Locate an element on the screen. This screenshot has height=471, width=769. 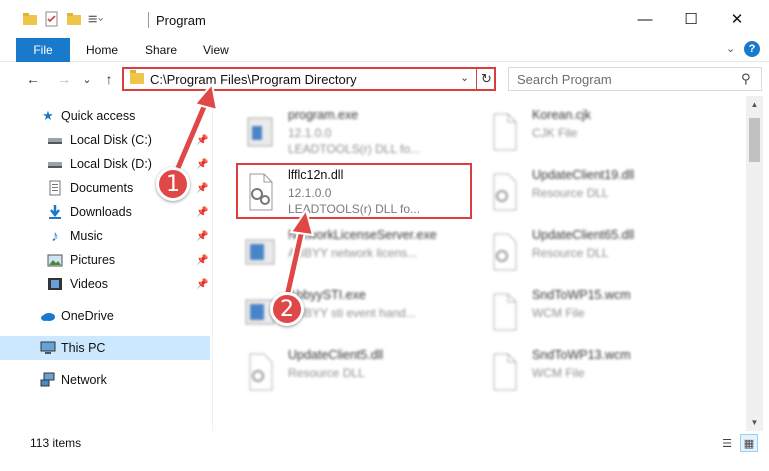
refresh-icon: ↻ is located at coordinates (486, 78).